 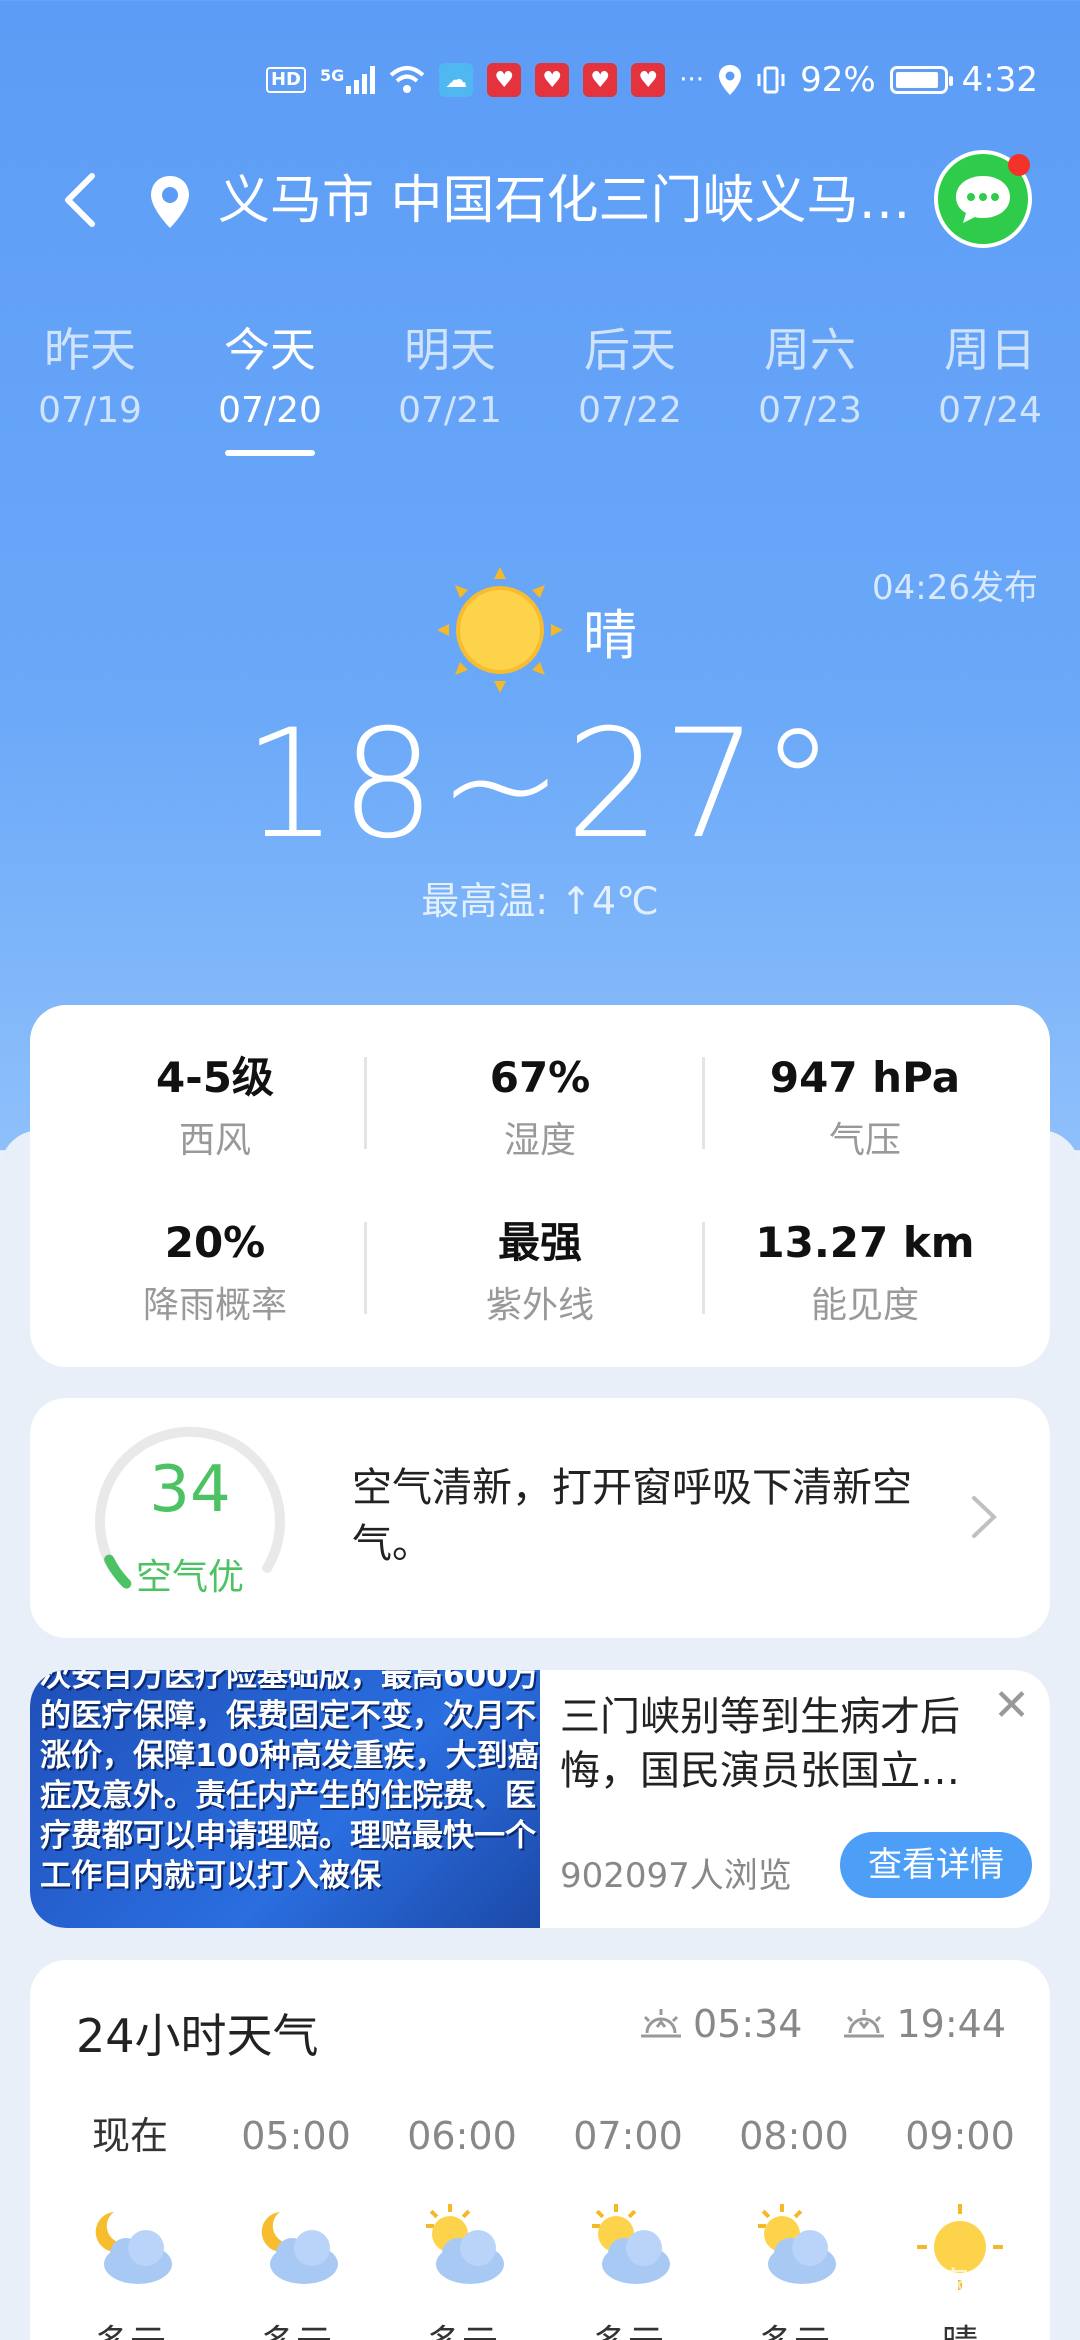 What do you see at coordinates (822, 2024) in the screenshot?
I see `sun-times: 05:34 19:44` at bounding box center [822, 2024].